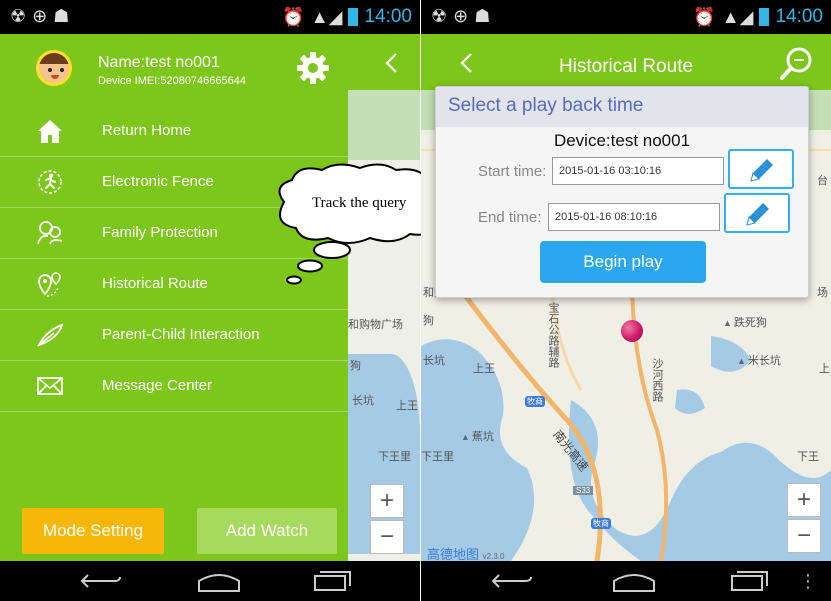 This screenshot has height=601, width=831. I want to click on map-behind-drawer: 和购物广场 狗 长坑 上王 下王里 + −, so click(384, 297).